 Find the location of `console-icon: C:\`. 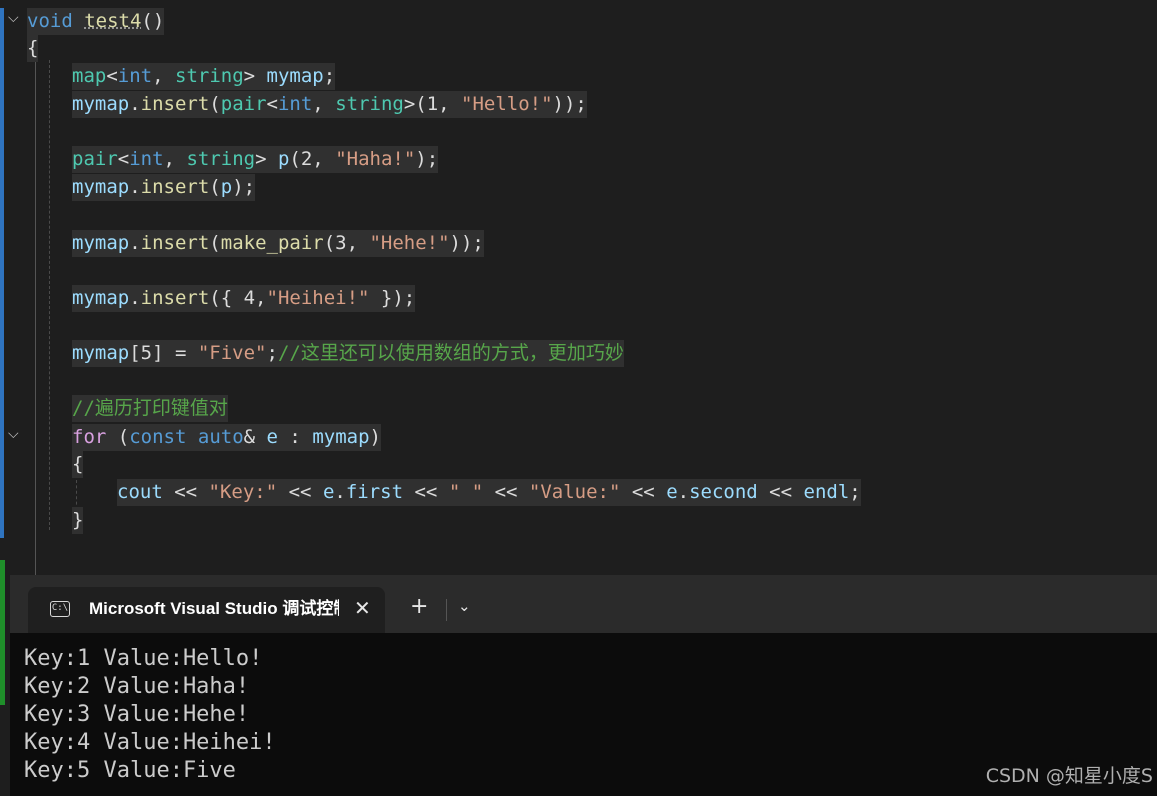

console-icon: C:\ is located at coordinates (60, 609).